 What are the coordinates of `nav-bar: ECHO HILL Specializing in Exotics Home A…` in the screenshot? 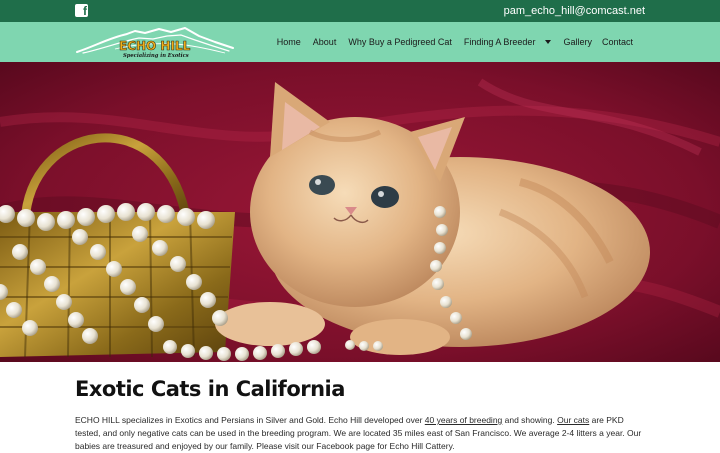 It's located at (360, 42).